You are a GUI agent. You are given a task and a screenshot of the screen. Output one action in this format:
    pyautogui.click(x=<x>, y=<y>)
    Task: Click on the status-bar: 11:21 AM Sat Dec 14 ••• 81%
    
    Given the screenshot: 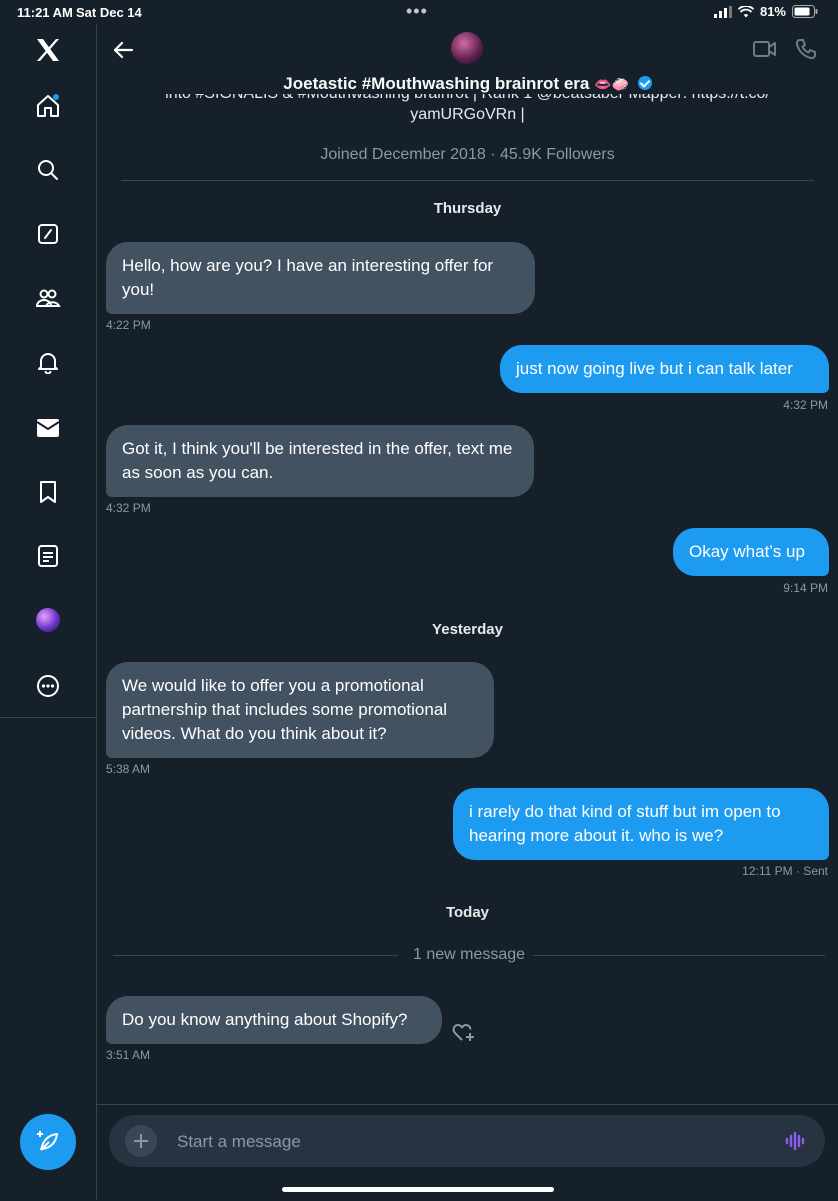 What is the action you would take?
    pyautogui.click(x=419, y=12)
    